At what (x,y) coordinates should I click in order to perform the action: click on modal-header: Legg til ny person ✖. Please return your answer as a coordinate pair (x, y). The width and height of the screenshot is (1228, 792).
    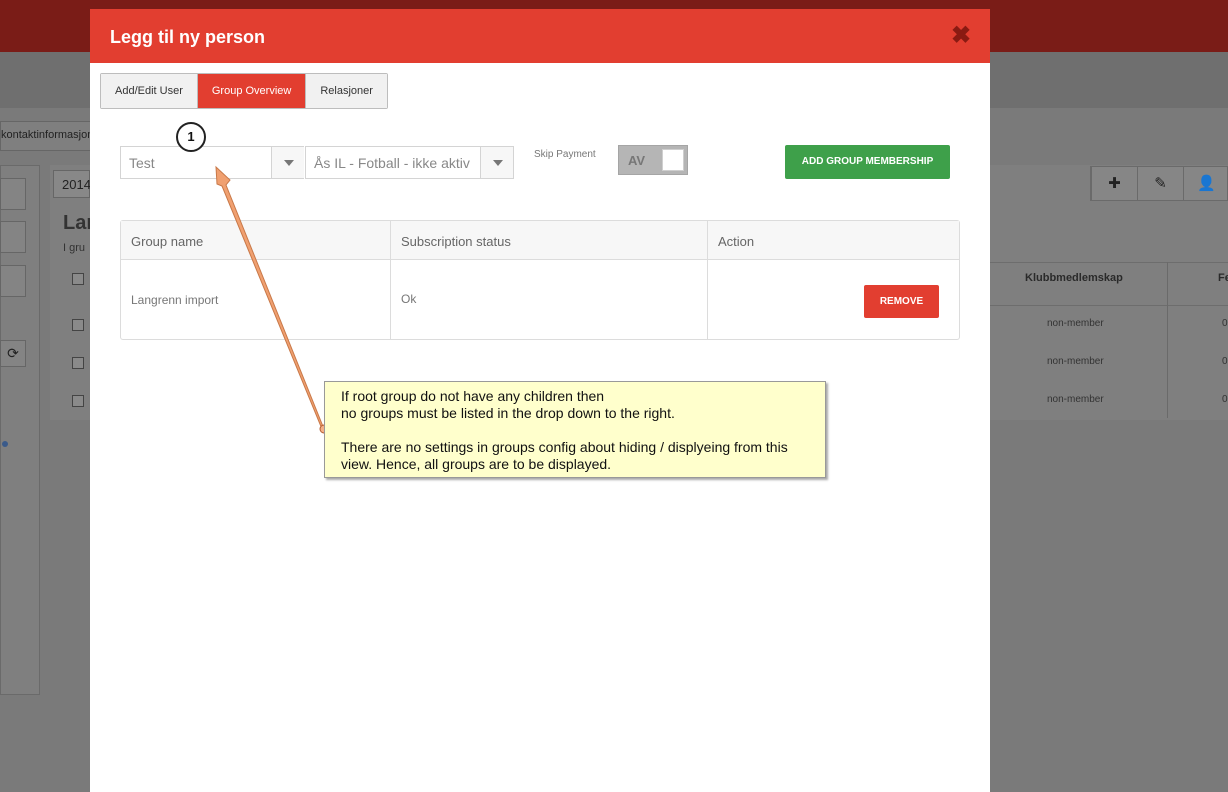
    Looking at the image, I should click on (540, 36).